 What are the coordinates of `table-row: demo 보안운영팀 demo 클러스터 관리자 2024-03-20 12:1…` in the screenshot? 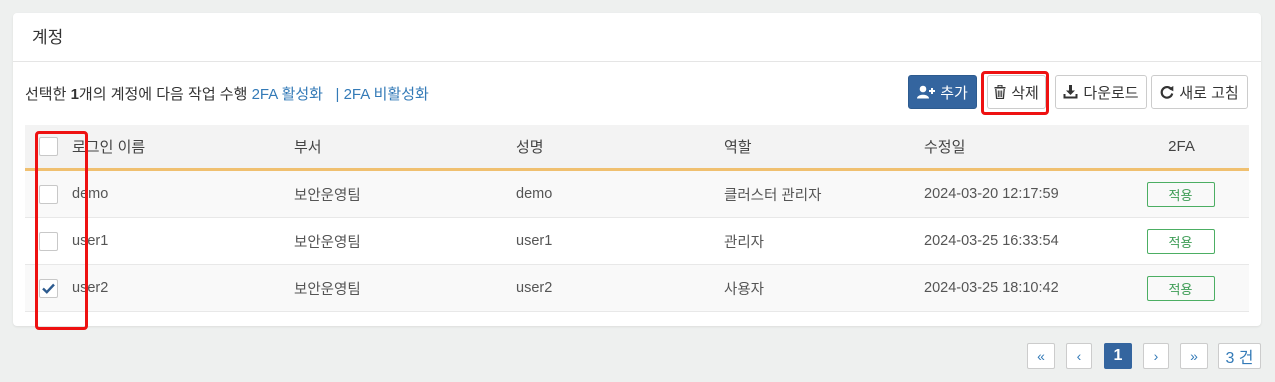 It's located at (637, 194).